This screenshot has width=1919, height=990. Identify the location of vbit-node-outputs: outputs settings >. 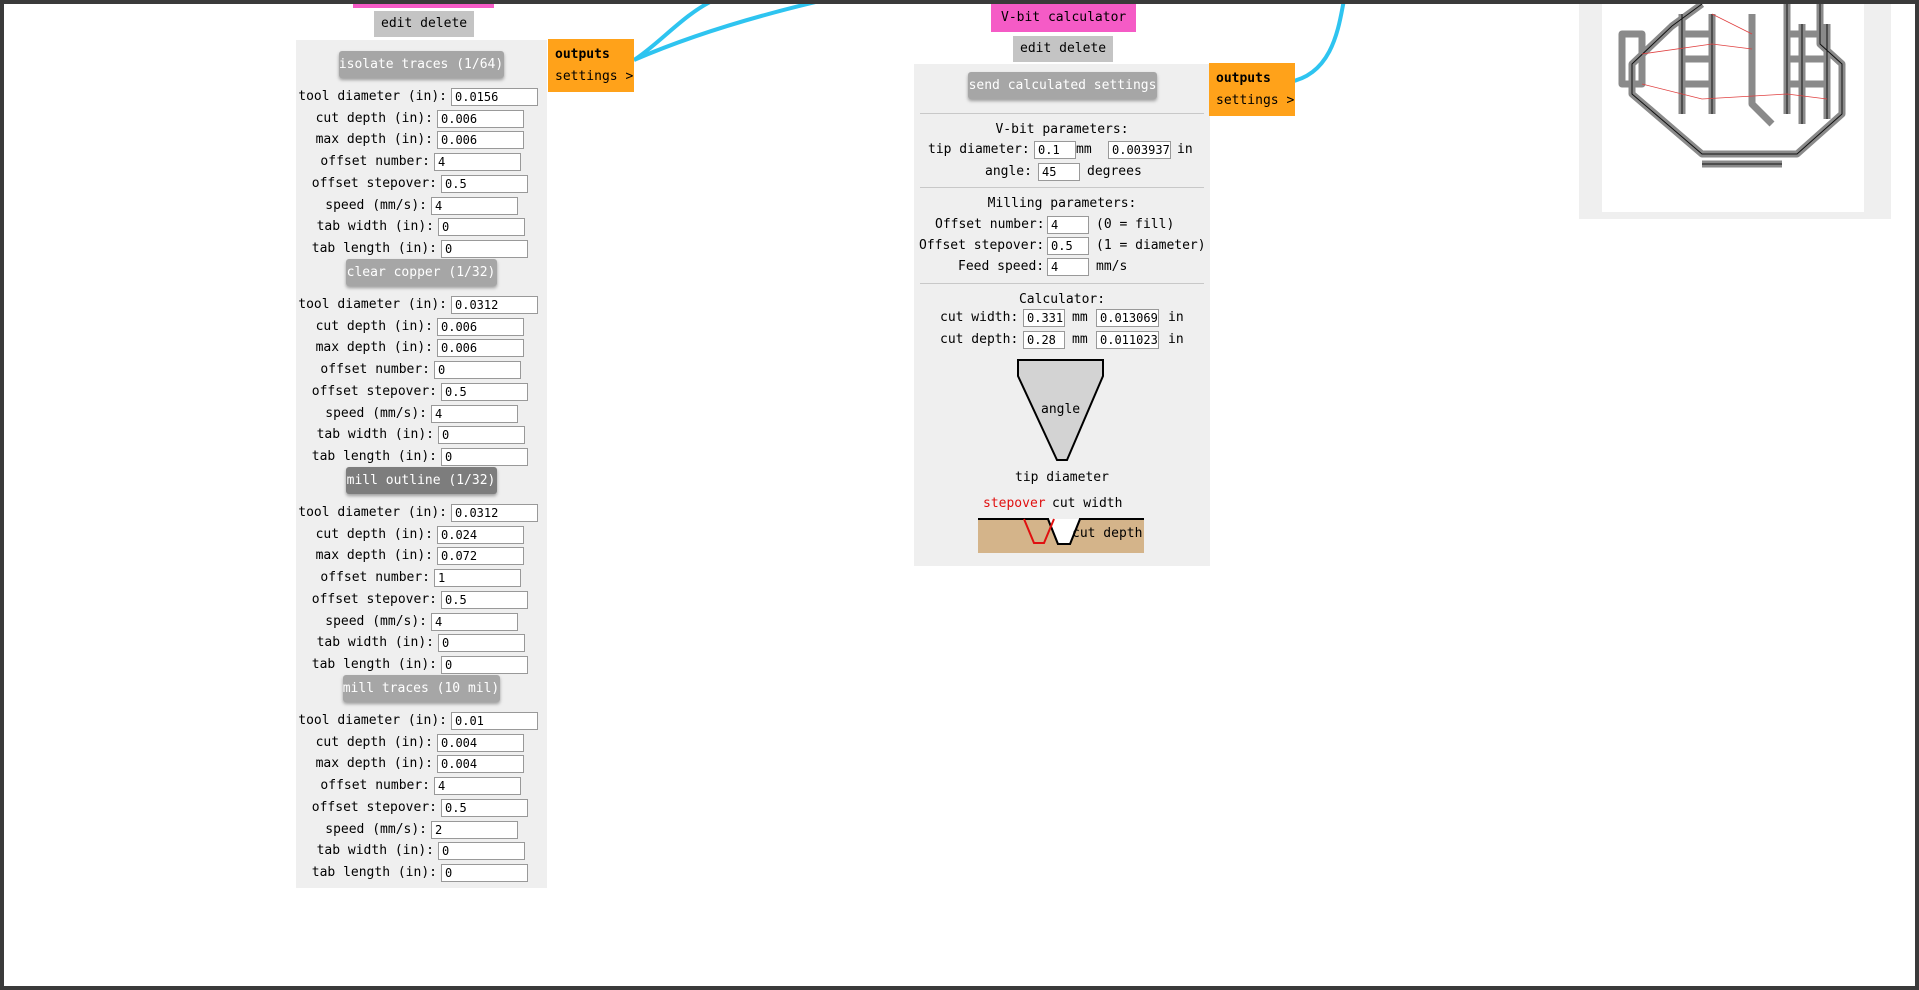
(1252, 89).